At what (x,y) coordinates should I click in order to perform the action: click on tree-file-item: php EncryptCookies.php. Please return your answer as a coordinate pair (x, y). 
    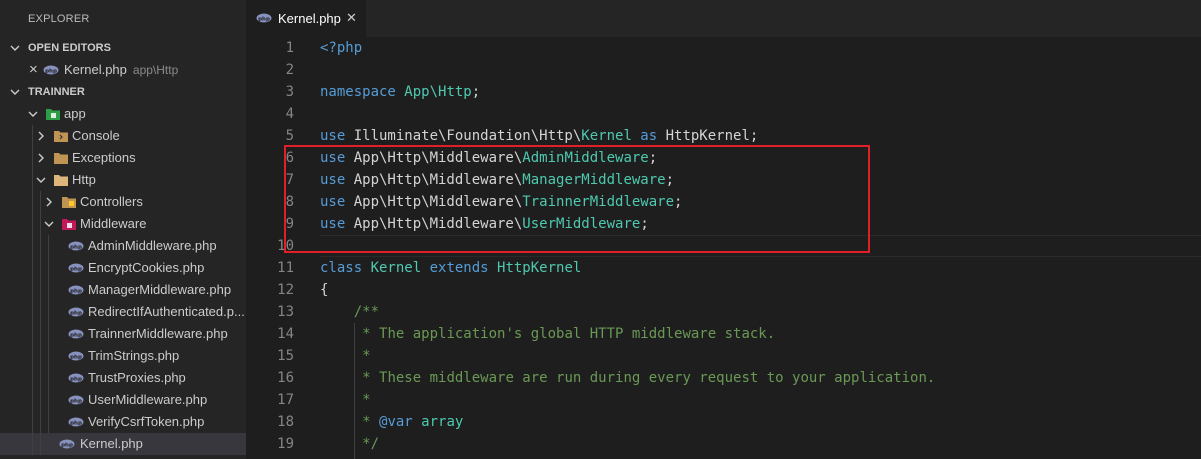
    Looking at the image, I should click on (123, 268).